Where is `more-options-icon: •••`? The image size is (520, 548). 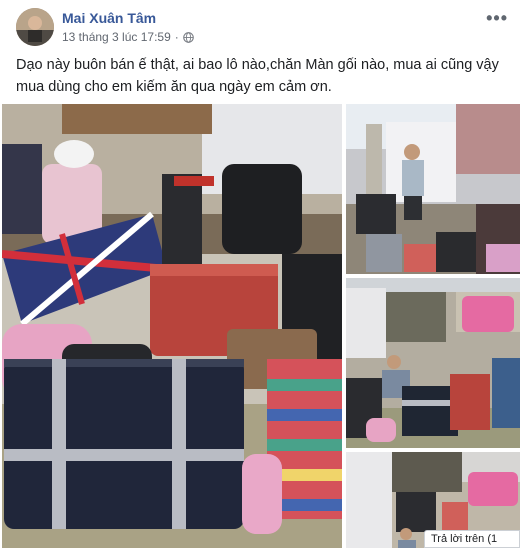
more-options-icon: ••• is located at coordinates (497, 18).